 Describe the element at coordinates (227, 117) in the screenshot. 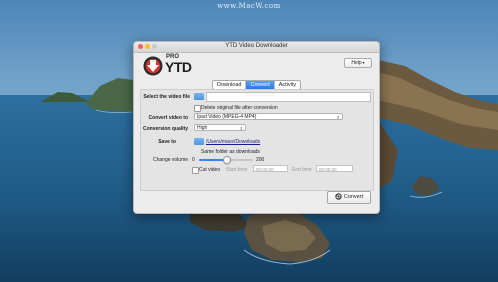

I see `convert-format-value: Ipad Video (MPEG-4 MP4)` at that location.